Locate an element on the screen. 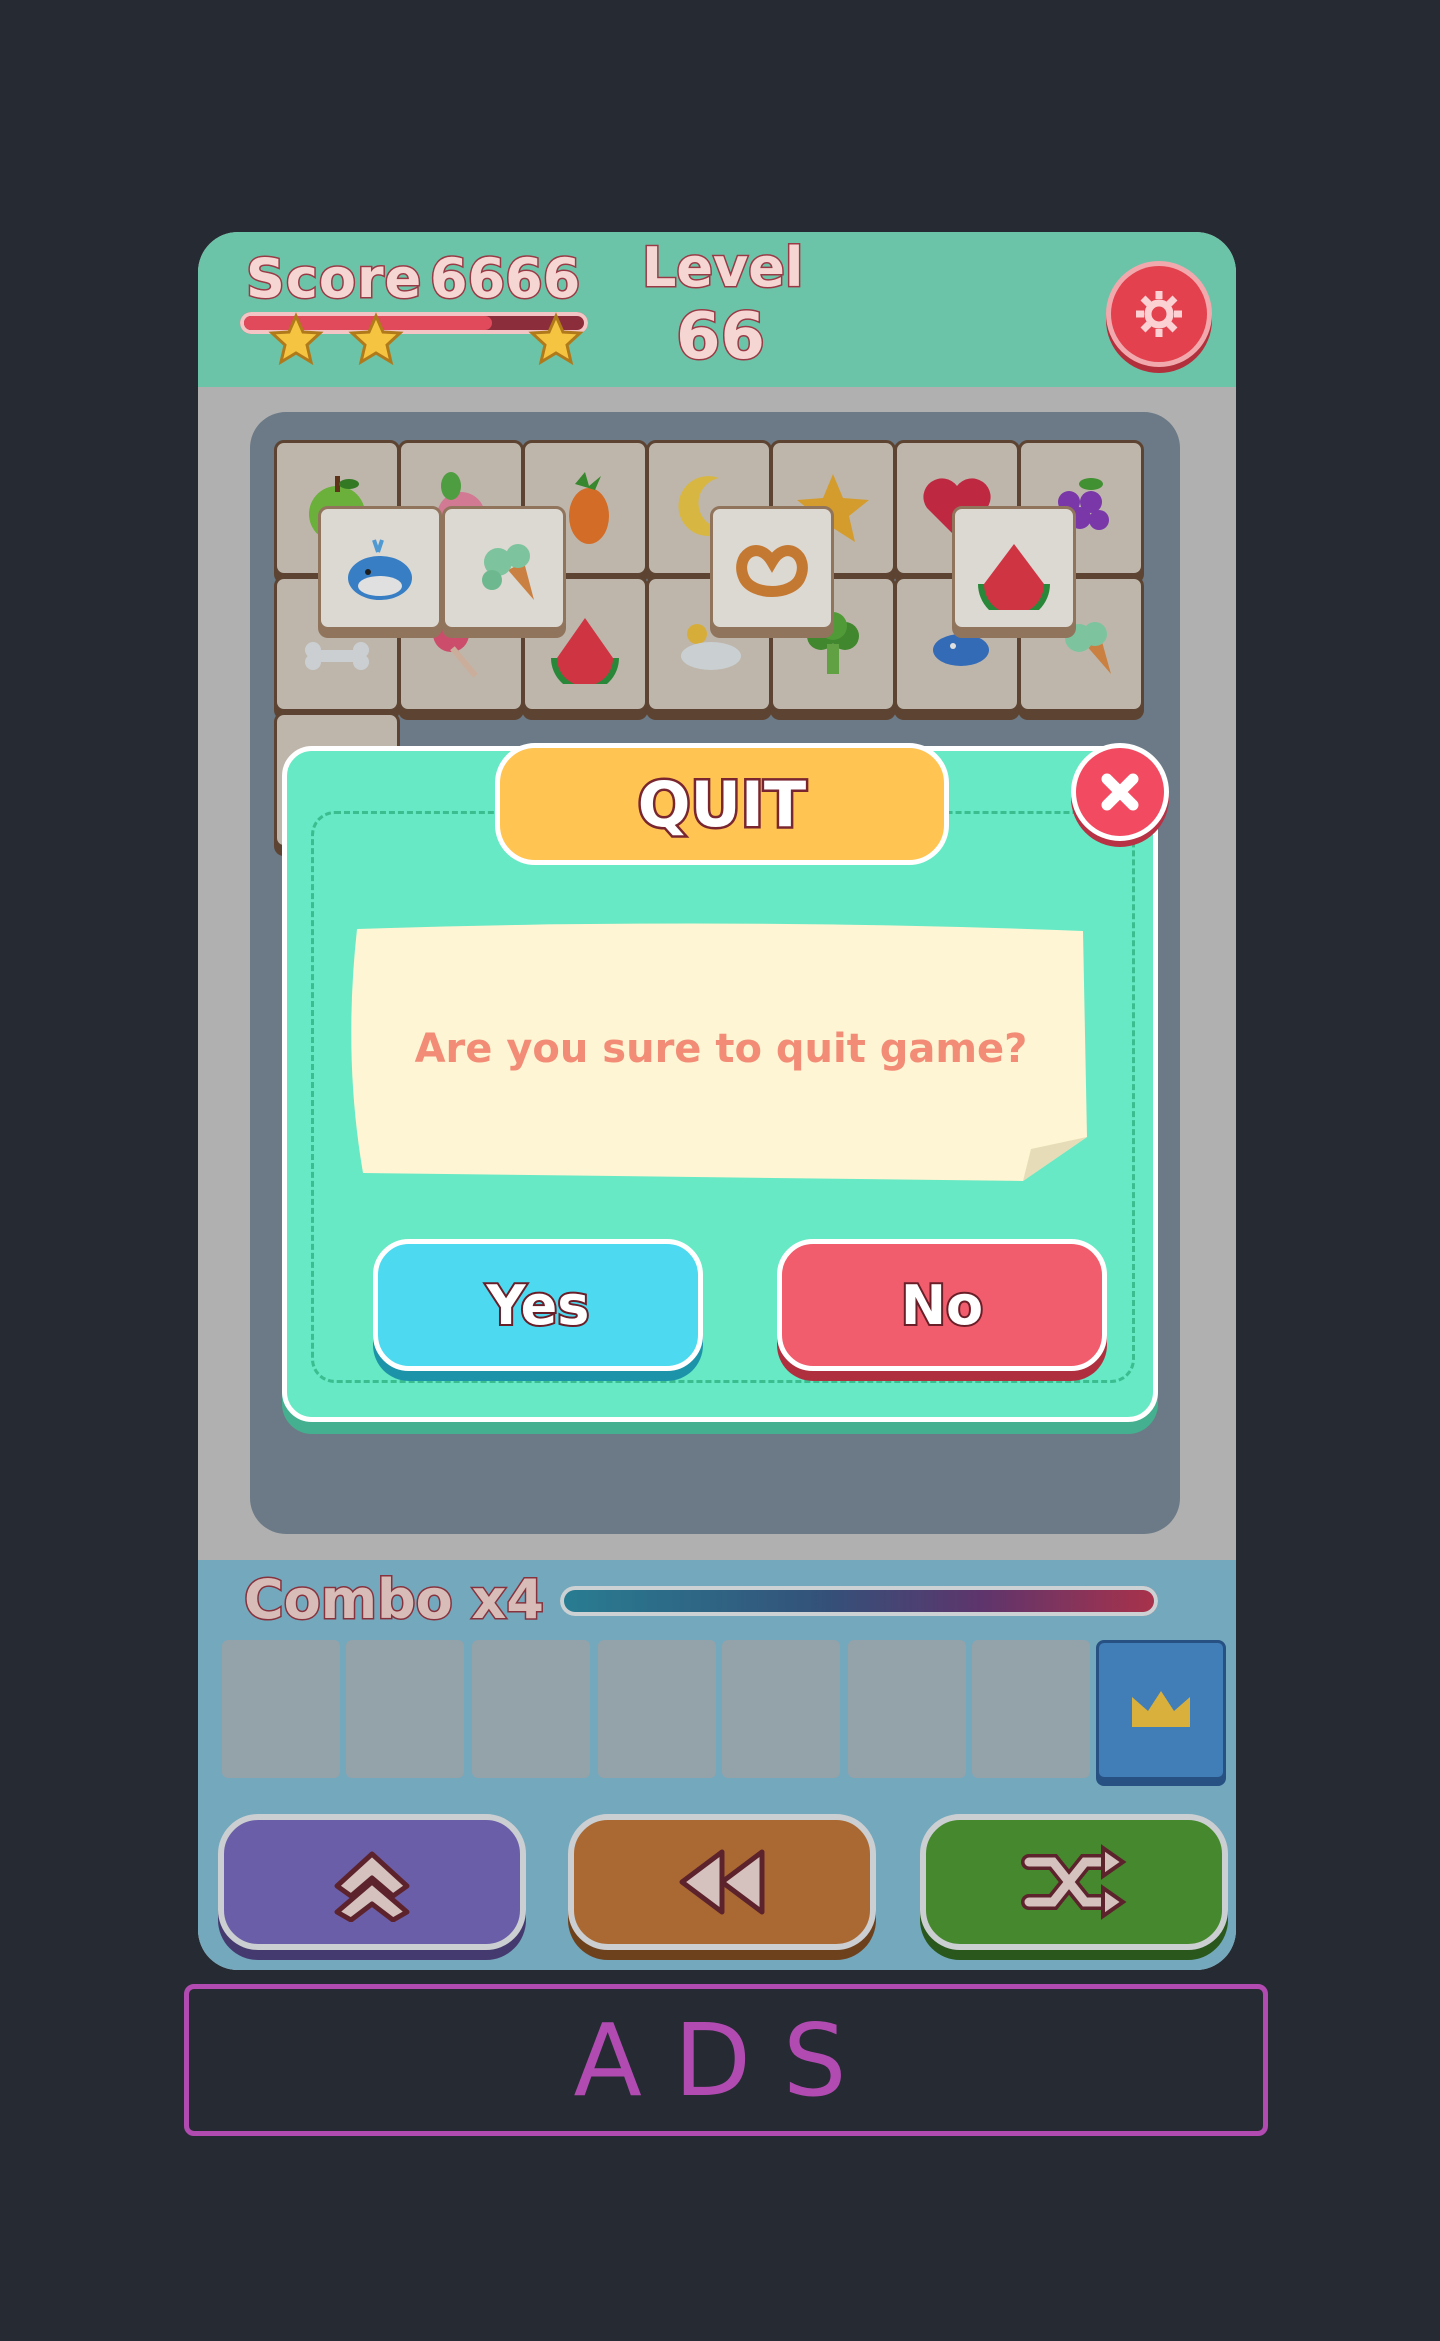  dialog-title: QUIT is located at coordinates (721, 804).